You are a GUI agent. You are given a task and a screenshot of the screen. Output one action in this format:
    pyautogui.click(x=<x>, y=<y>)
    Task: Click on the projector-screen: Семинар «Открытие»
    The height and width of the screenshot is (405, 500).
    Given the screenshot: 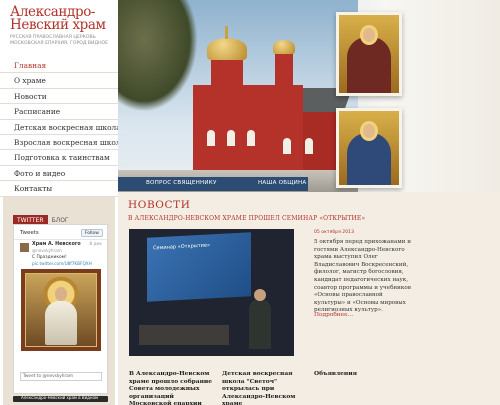 What is the action you would take?
    pyautogui.click(x=199, y=267)
    